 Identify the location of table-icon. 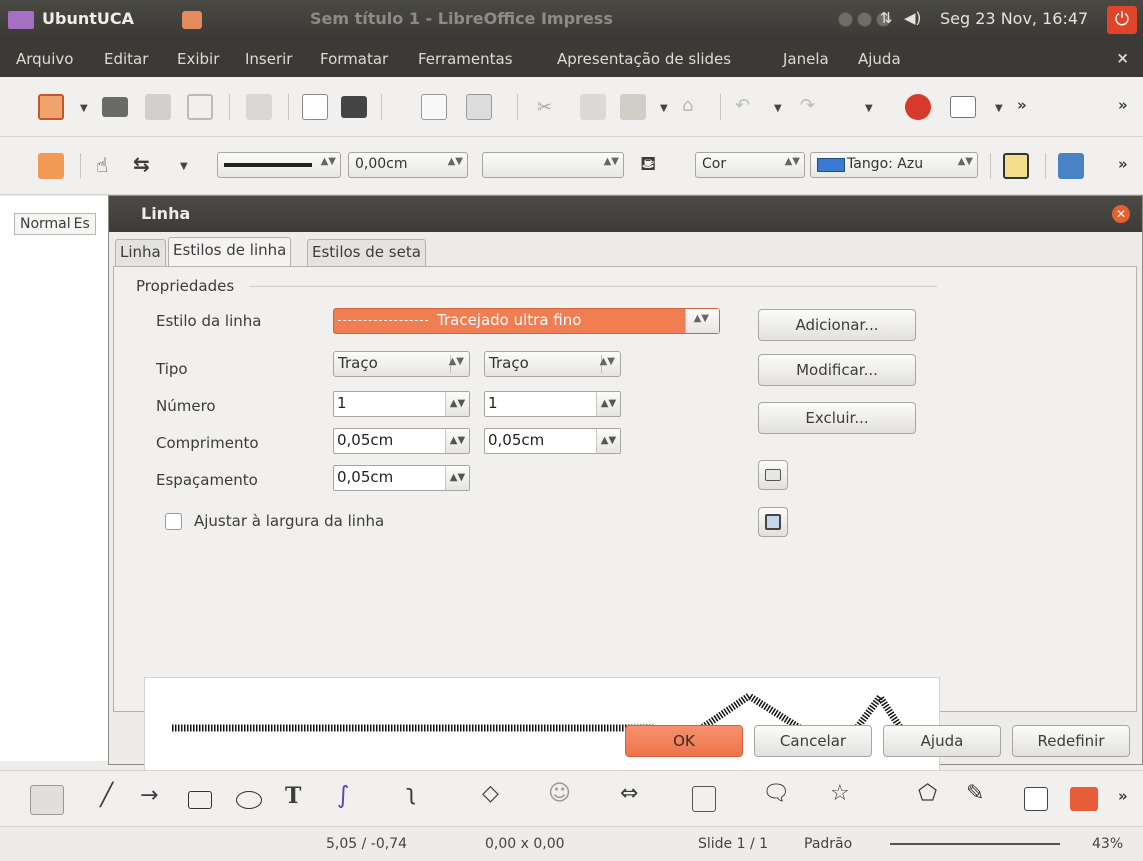
(963, 107).